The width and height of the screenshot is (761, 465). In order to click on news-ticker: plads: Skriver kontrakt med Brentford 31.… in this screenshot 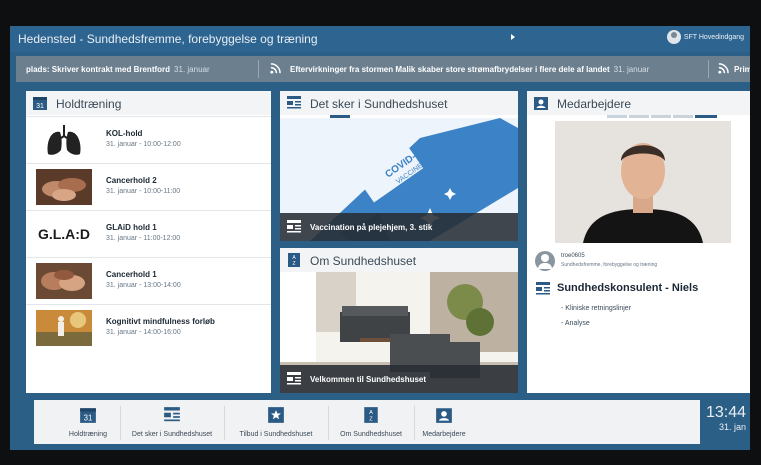, I will do `click(383, 69)`.